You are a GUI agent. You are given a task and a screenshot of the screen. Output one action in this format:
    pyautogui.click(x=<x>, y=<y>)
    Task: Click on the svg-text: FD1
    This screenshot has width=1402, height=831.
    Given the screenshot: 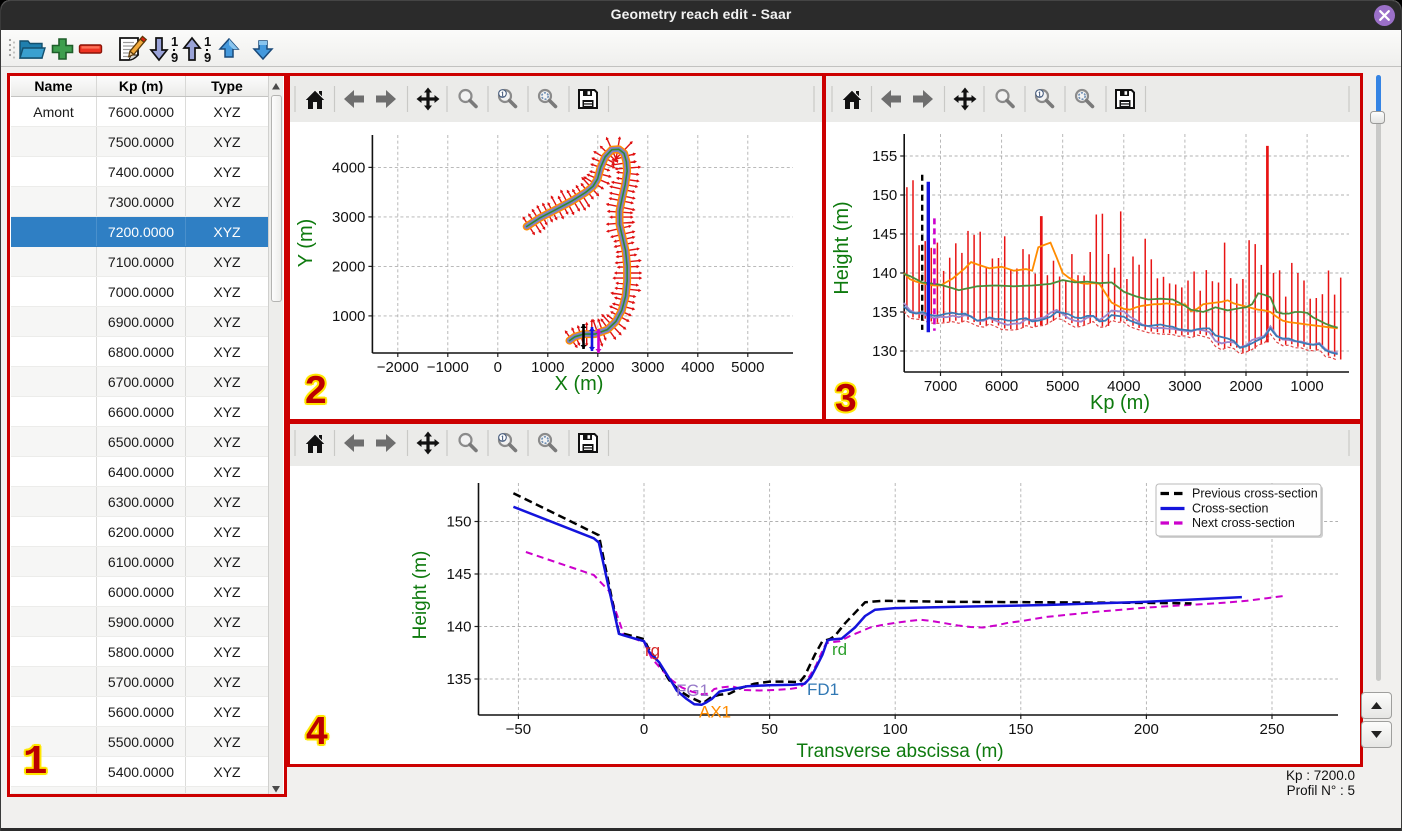 What is the action you would take?
    pyautogui.click(x=823, y=689)
    